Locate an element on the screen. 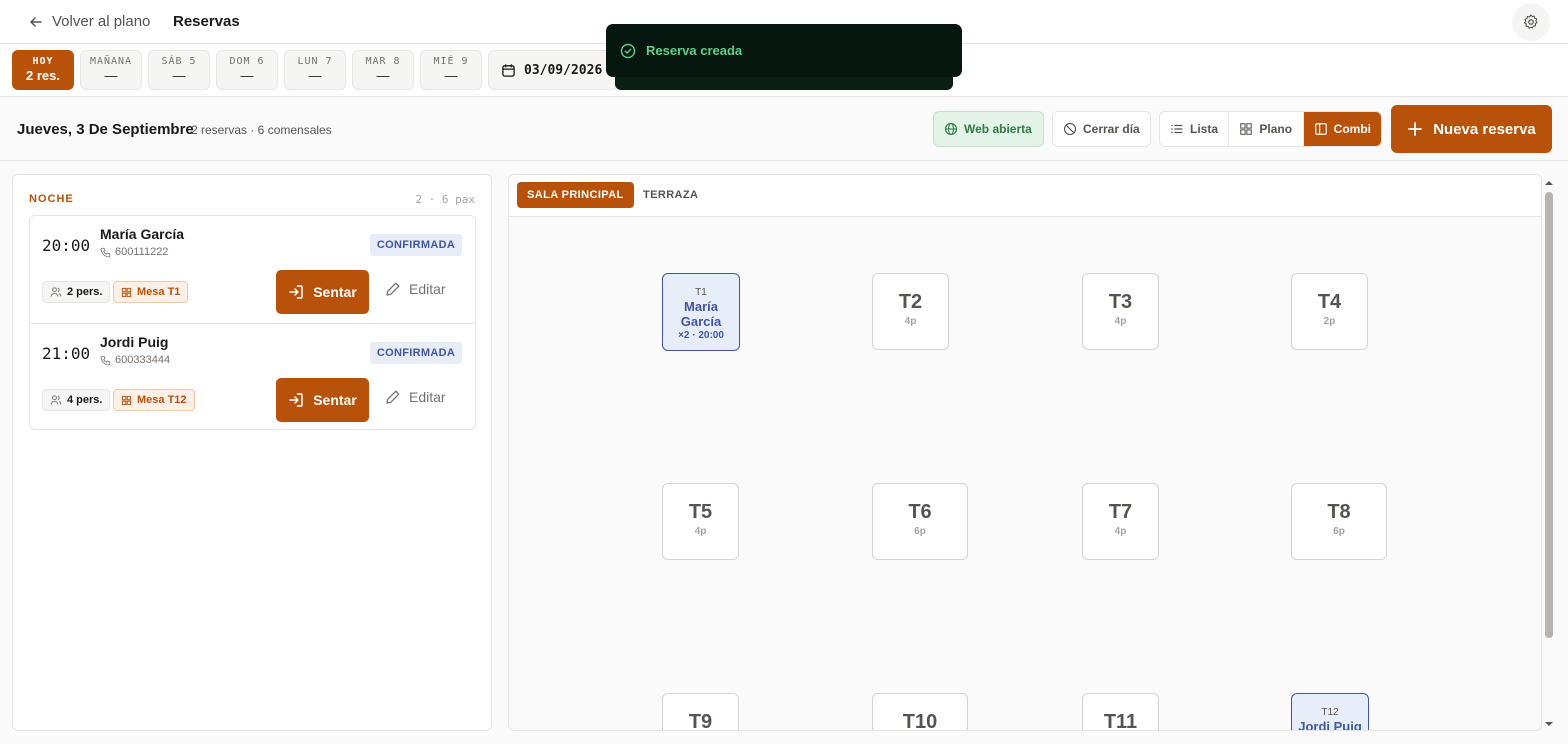 The image size is (1568, 744). table-t9: T9 is located at coordinates (700, 712).